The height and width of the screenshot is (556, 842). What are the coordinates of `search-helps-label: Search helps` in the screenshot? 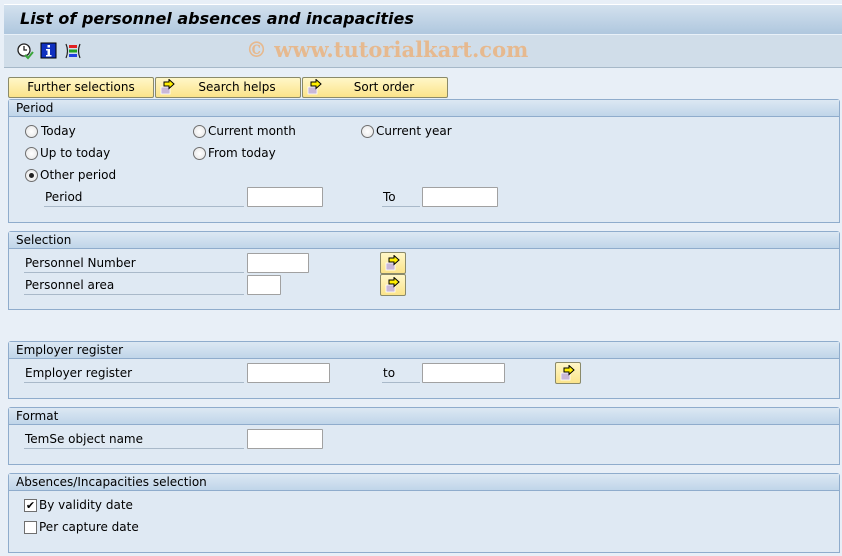 It's located at (237, 87).